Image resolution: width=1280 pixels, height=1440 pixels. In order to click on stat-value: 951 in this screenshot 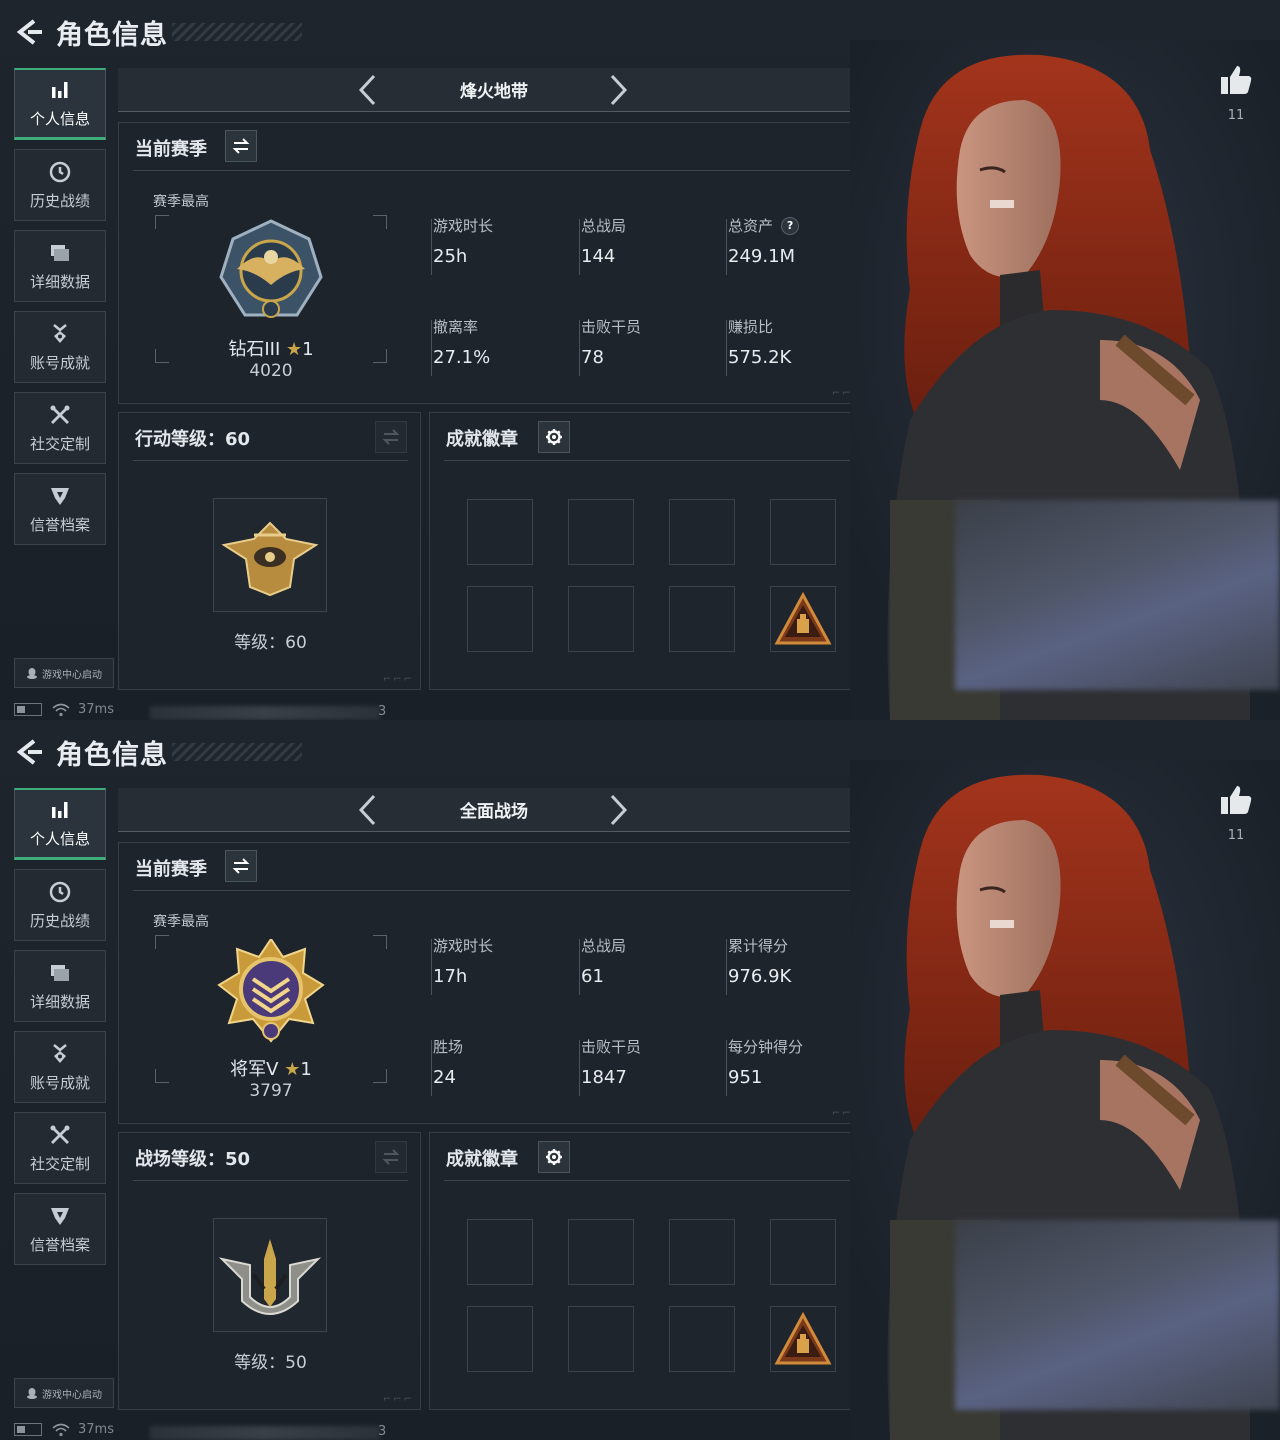, I will do `click(745, 1077)`.